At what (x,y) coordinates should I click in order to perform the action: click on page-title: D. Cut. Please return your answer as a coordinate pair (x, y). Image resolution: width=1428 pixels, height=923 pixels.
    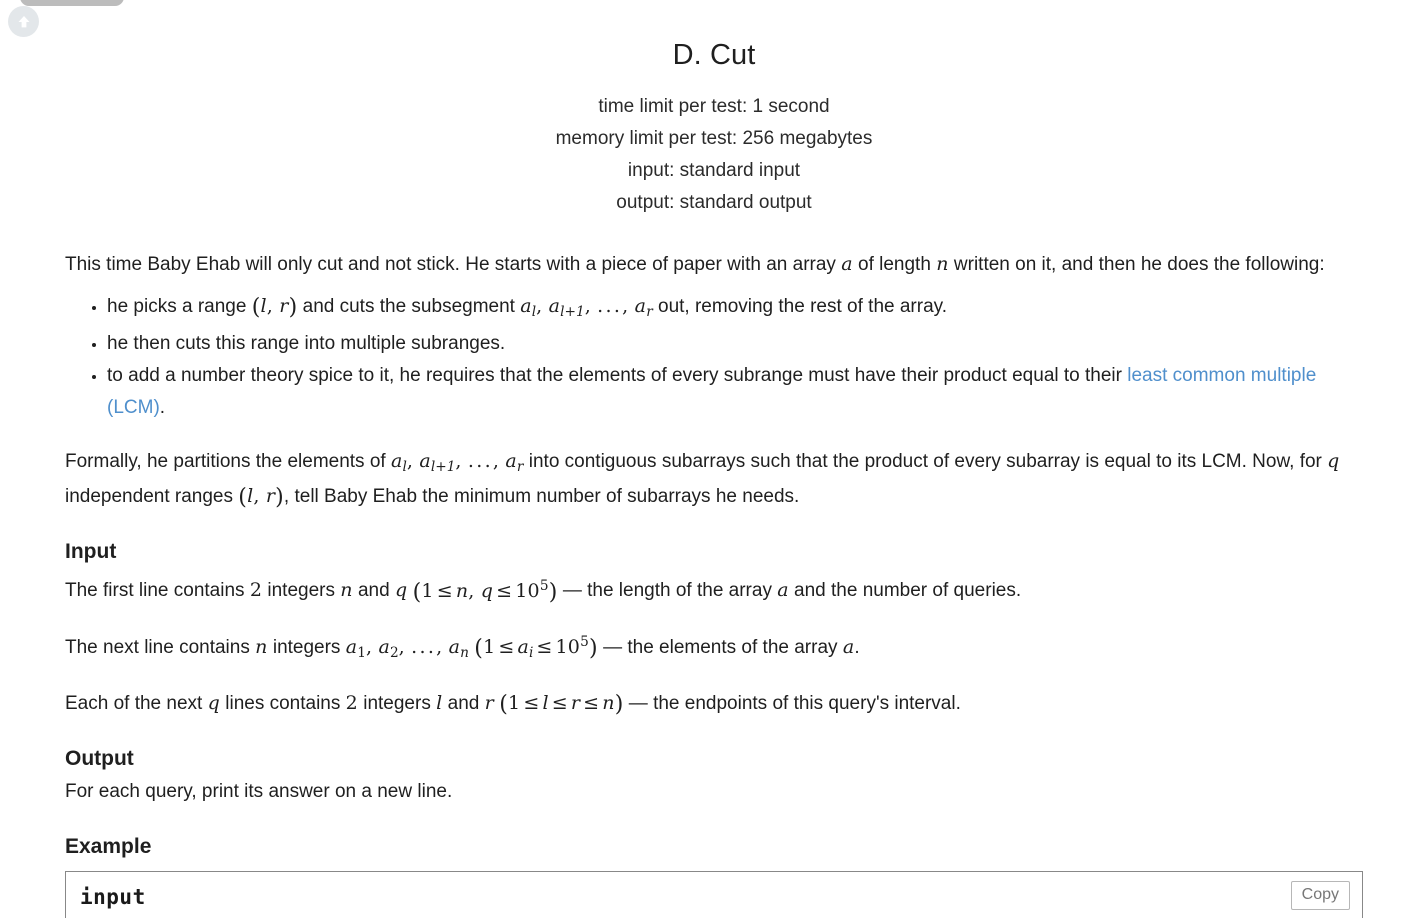
    Looking at the image, I should click on (714, 55).